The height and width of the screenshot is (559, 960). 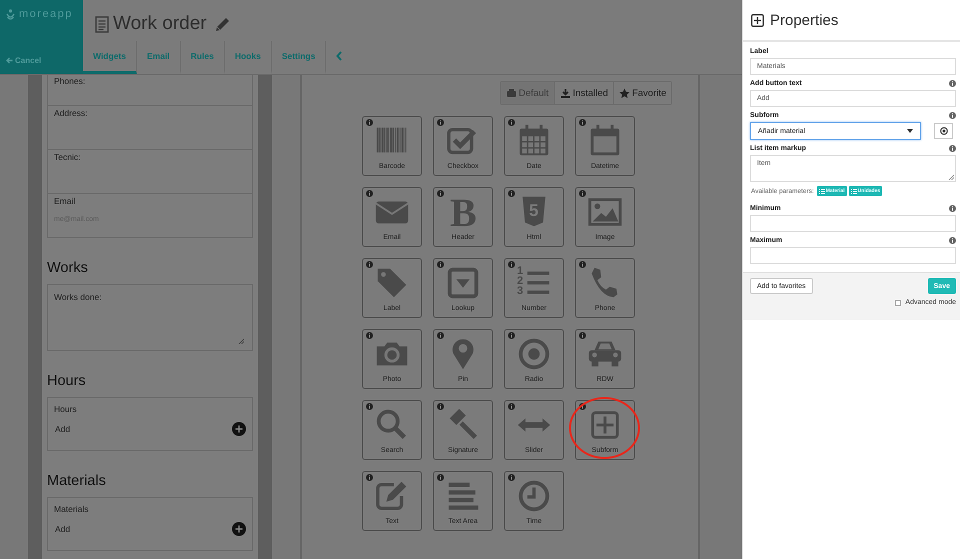 I want to click on target-icon, so click(x=944, y=131).